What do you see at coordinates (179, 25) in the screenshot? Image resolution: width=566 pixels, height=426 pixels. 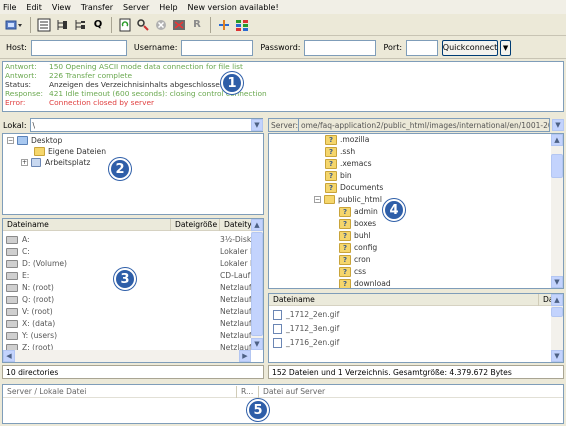 I see `disconnect-icon` at bounding box center [179, 25].